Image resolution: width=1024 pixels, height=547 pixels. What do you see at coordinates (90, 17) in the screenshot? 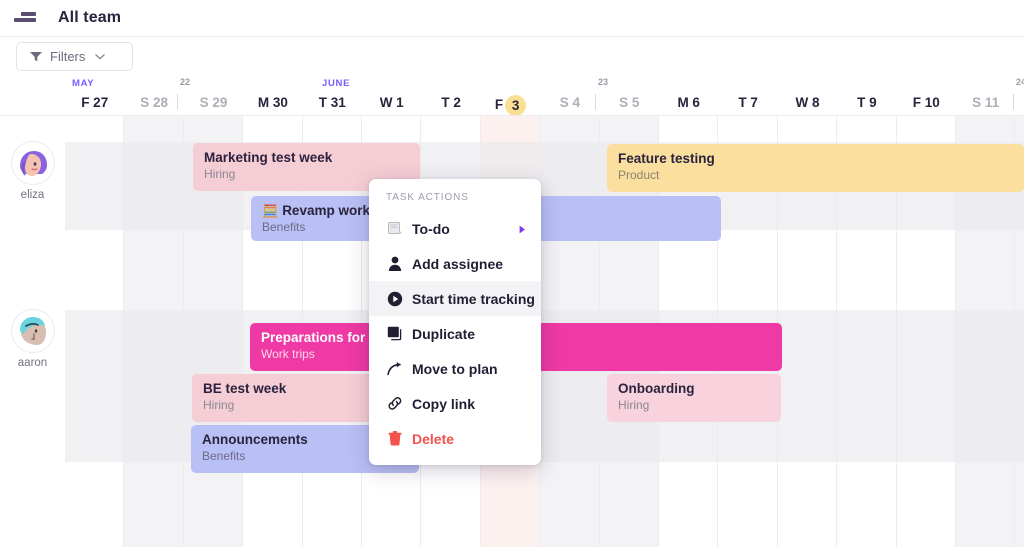
I see `page-title: All team` at bounding box center [90, 17].